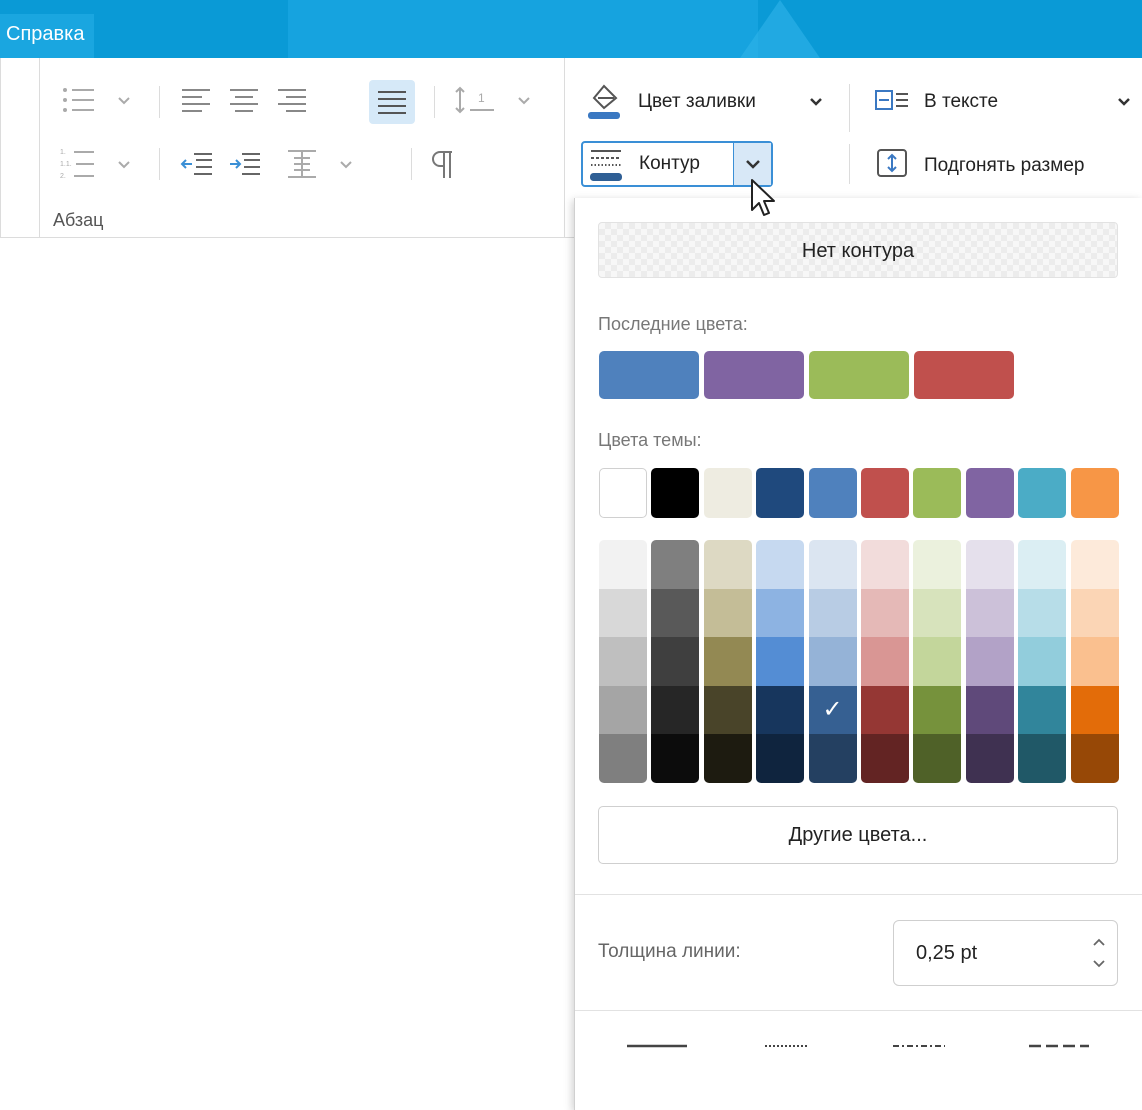 This screenshot has width=1142, height=1110. Describe the element at coordinates (858, 250) in the screenshot. I see `no-contour-button: Нет контура` at that location.